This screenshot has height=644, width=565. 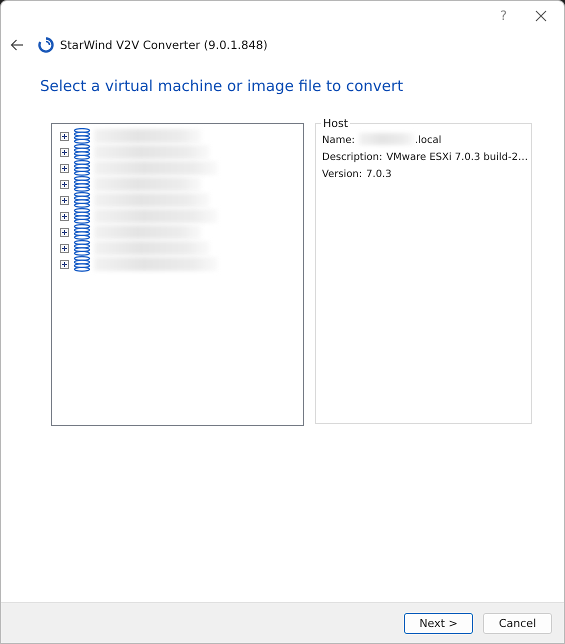 I want to click on group-title: Host, so click(x=335, y=123).